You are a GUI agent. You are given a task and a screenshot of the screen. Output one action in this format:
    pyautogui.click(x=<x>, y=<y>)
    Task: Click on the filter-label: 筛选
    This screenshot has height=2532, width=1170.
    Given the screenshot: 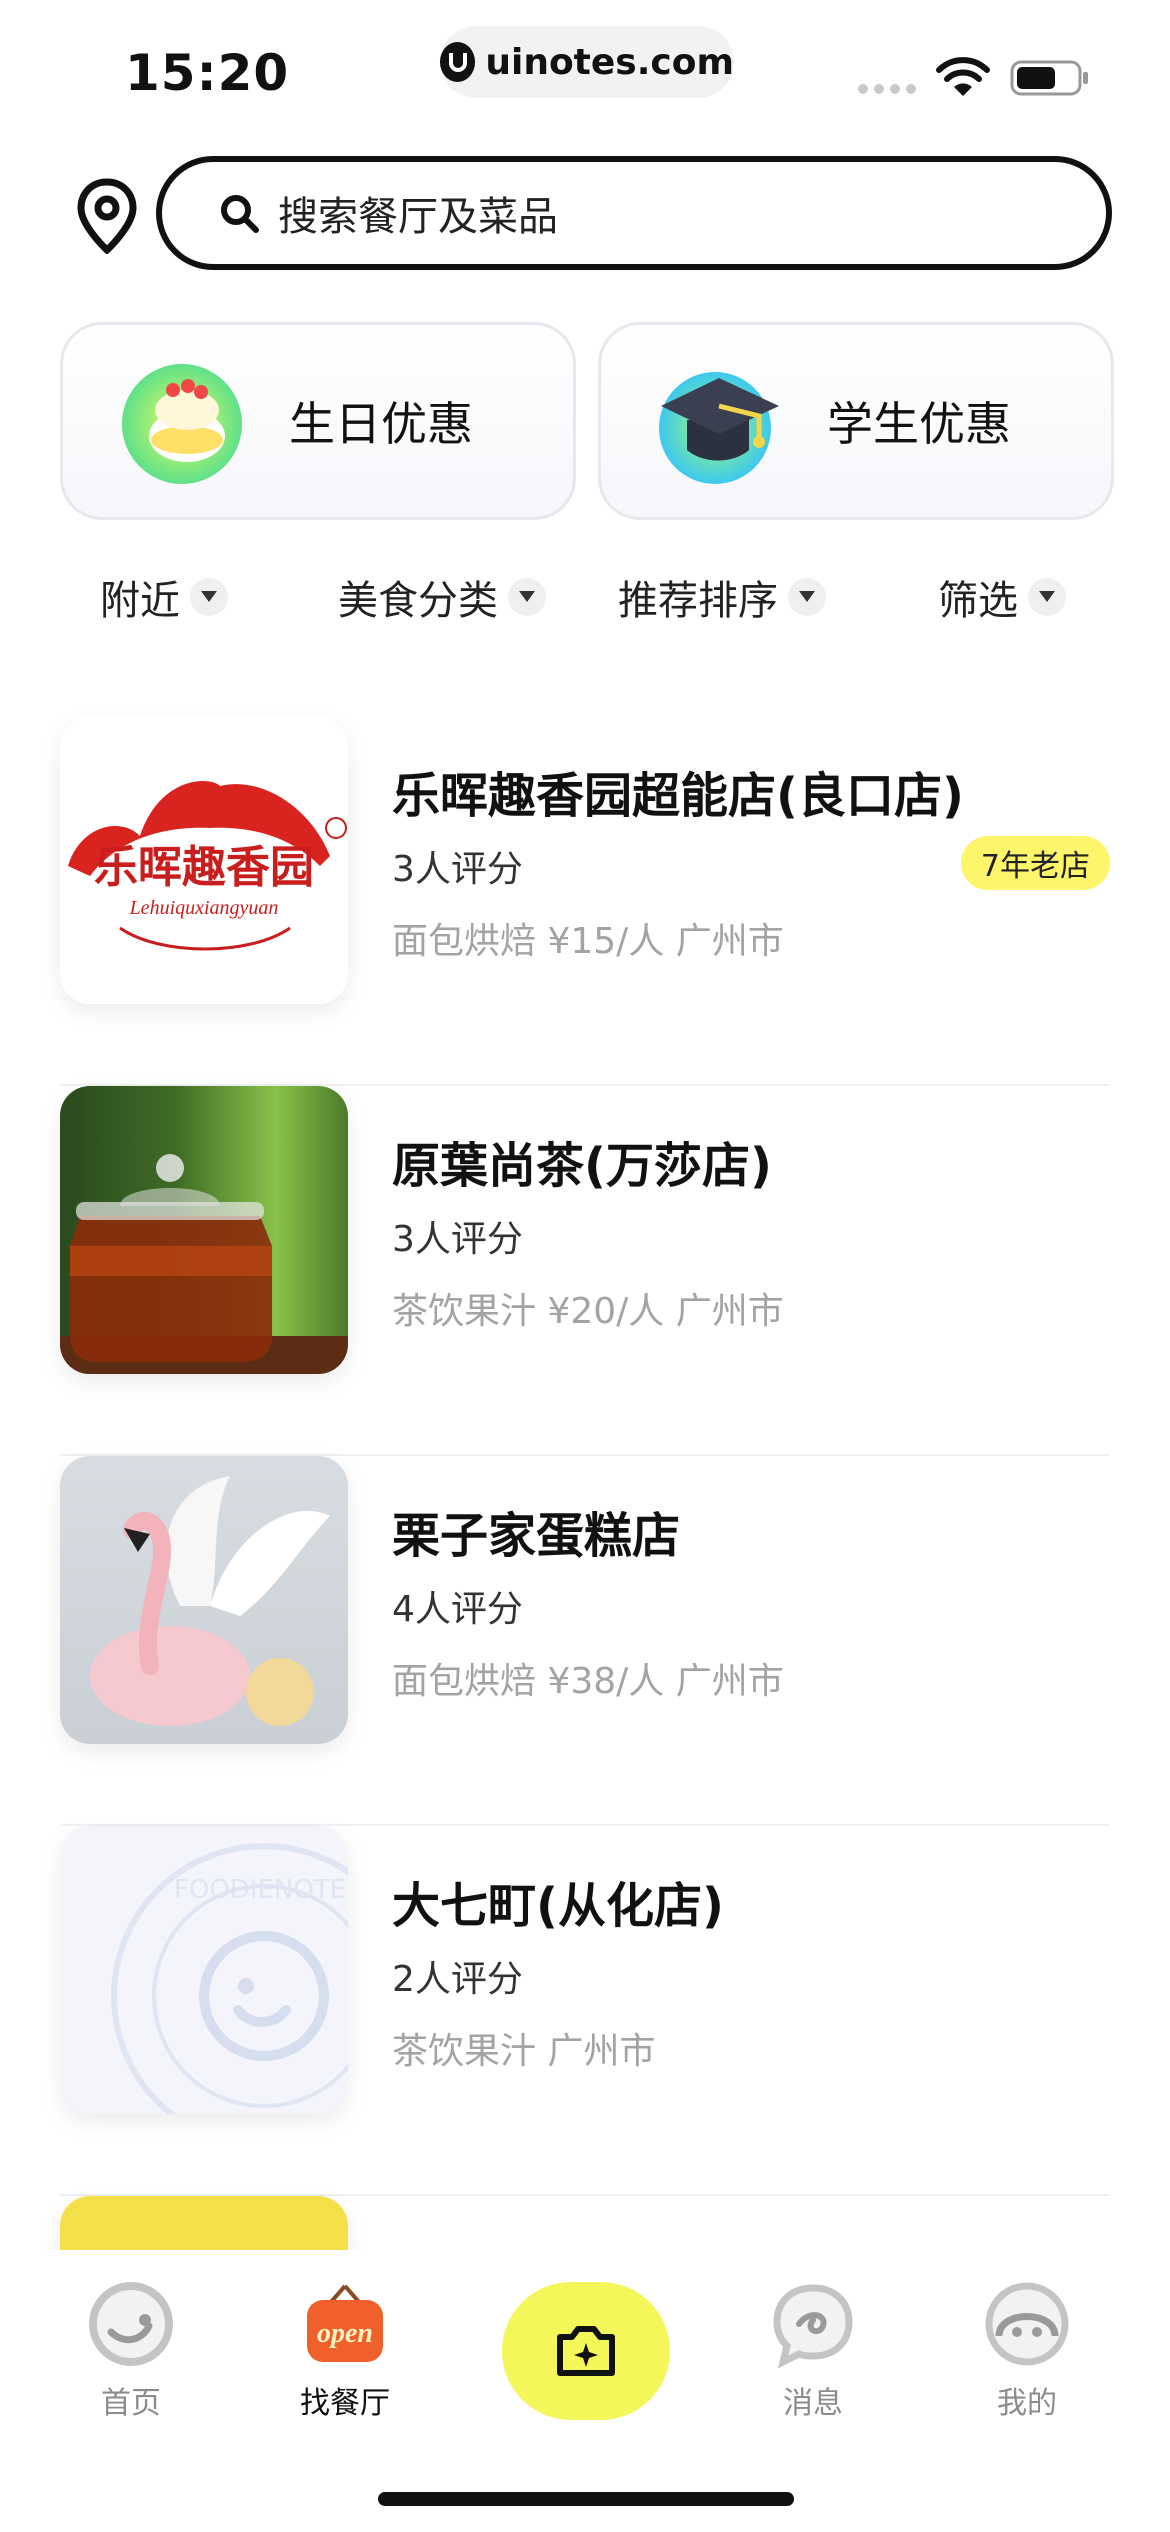 What is the action you would take?
    pyautogui.click(x=978, y=601)
    